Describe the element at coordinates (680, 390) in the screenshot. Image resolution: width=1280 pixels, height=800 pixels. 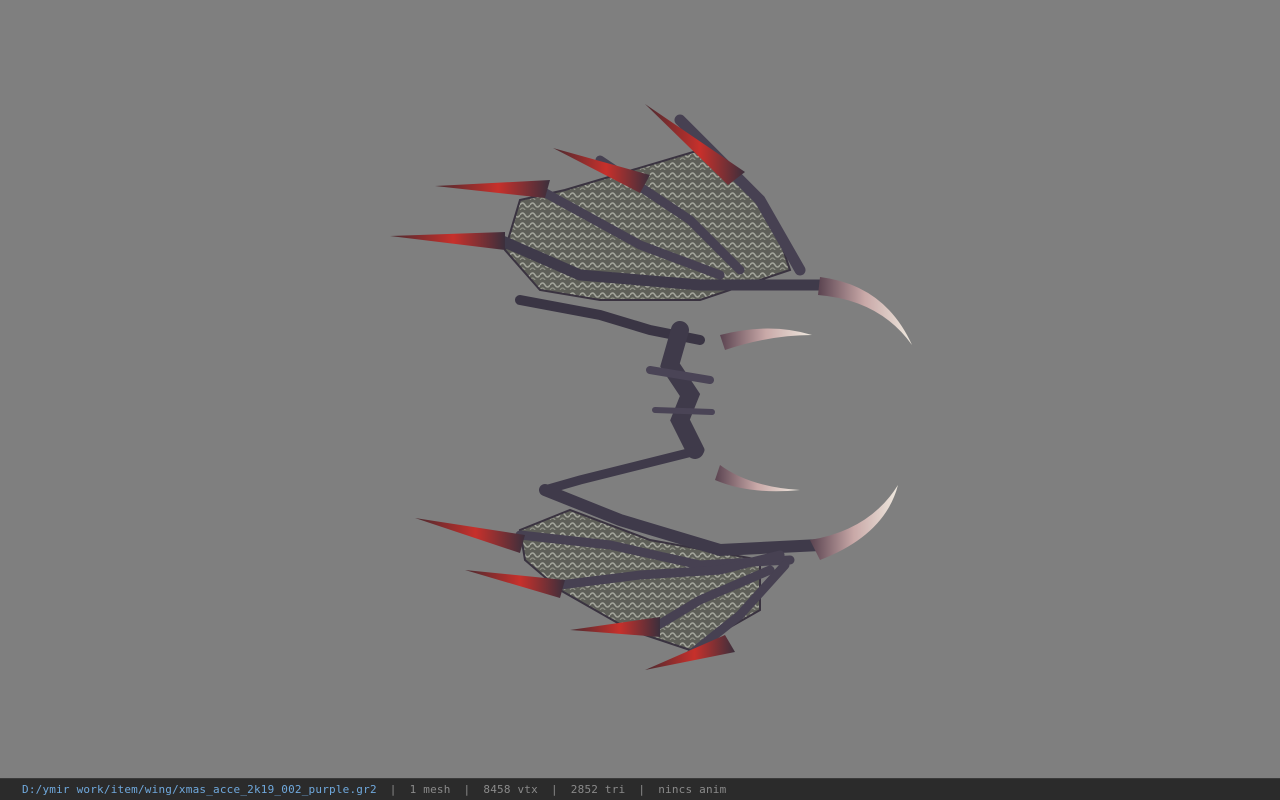
I see `spine-connector` at that location.